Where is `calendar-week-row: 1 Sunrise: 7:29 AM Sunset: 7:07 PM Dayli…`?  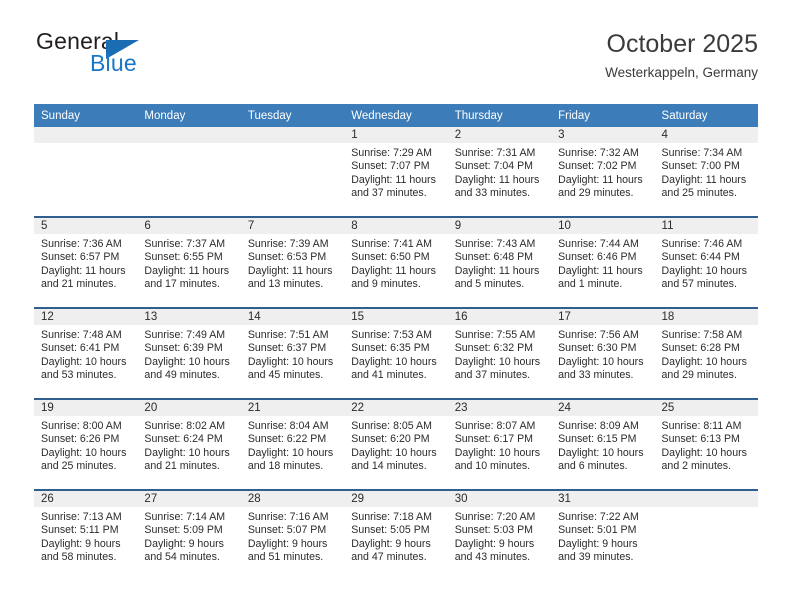
calendar-week-row: 1 Sunrise: 7:29 AM Sunset: 7:07 PM Dayli… is located at coordinates (396, 172).